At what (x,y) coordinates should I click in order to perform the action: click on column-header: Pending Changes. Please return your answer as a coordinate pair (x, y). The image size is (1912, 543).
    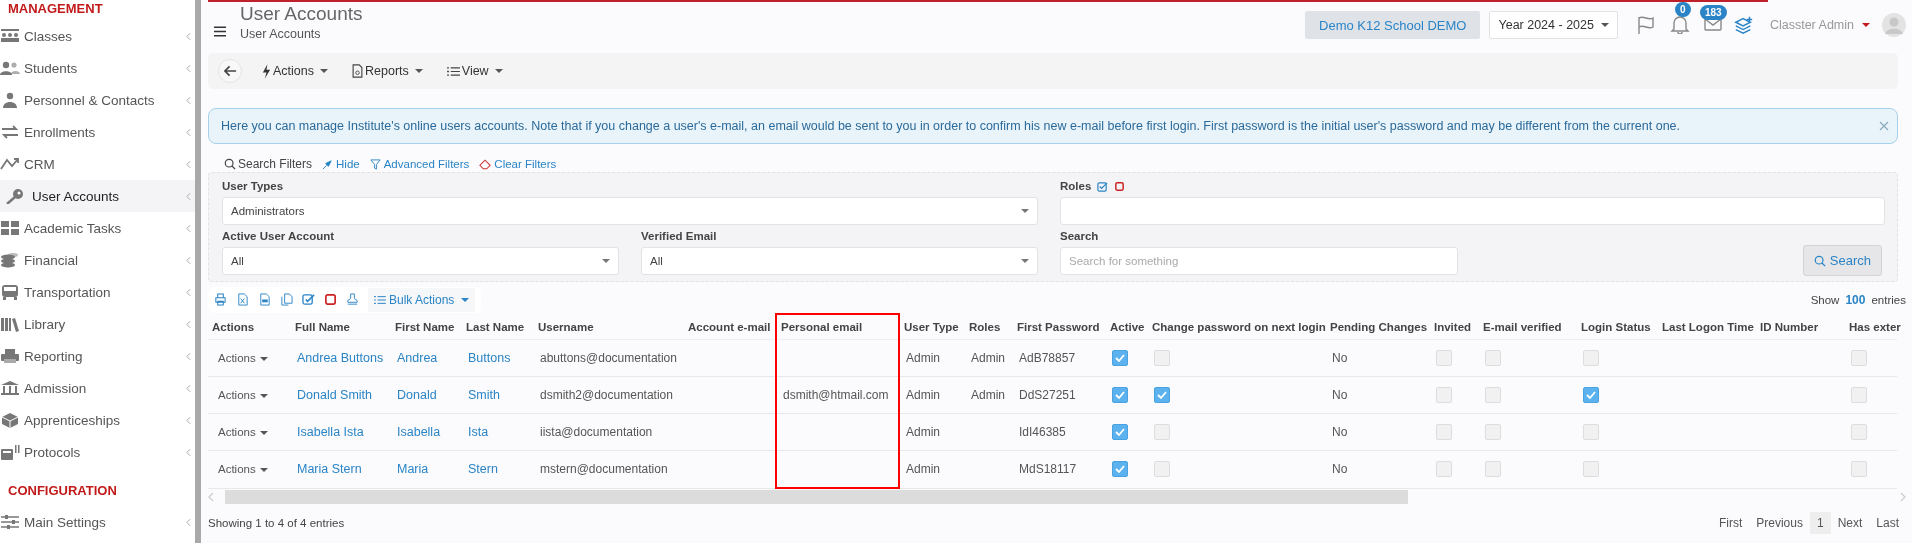
    Looking at the image, I should click on (1378, 327).